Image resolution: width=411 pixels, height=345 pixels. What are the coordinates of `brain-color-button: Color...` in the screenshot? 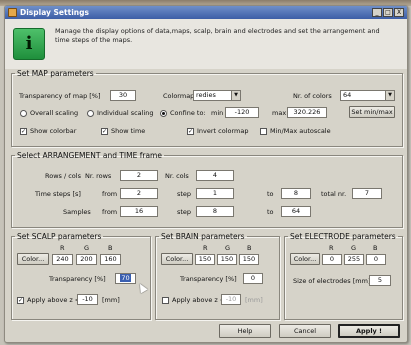 It's located at (177, 259).